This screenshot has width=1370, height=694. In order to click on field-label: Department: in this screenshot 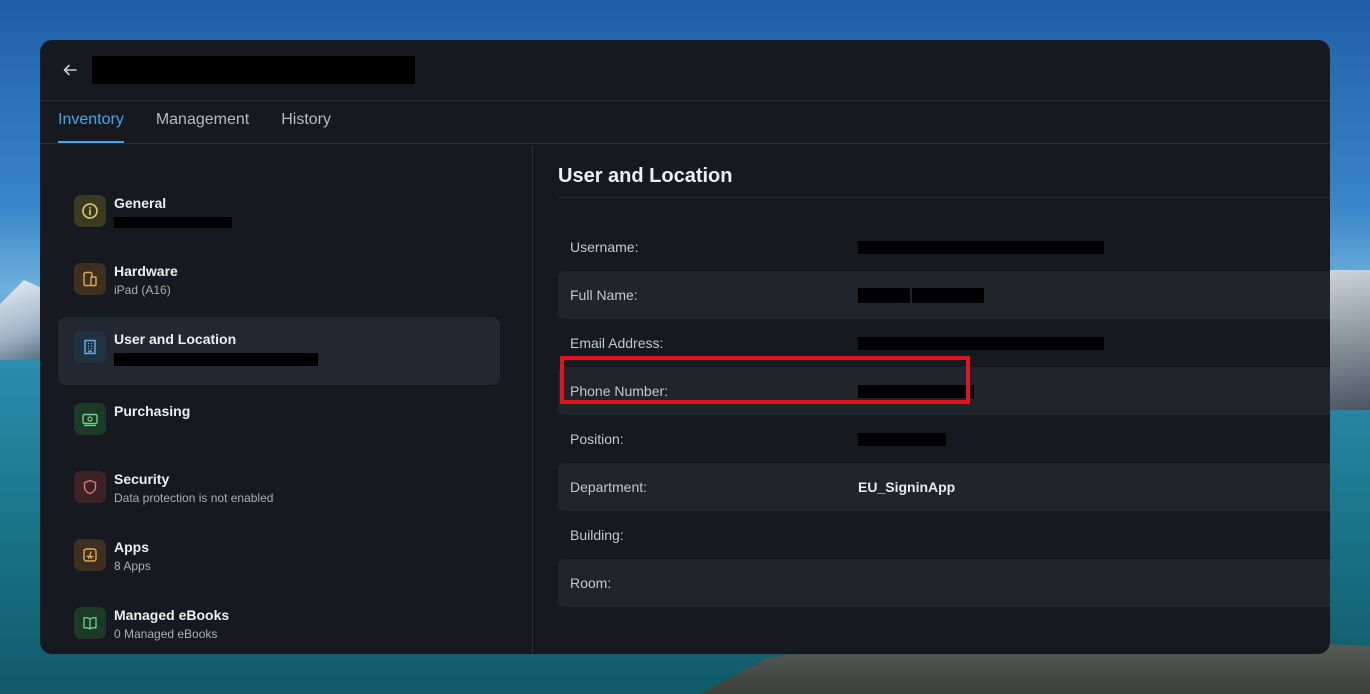, I will do `click(609, 487)`.